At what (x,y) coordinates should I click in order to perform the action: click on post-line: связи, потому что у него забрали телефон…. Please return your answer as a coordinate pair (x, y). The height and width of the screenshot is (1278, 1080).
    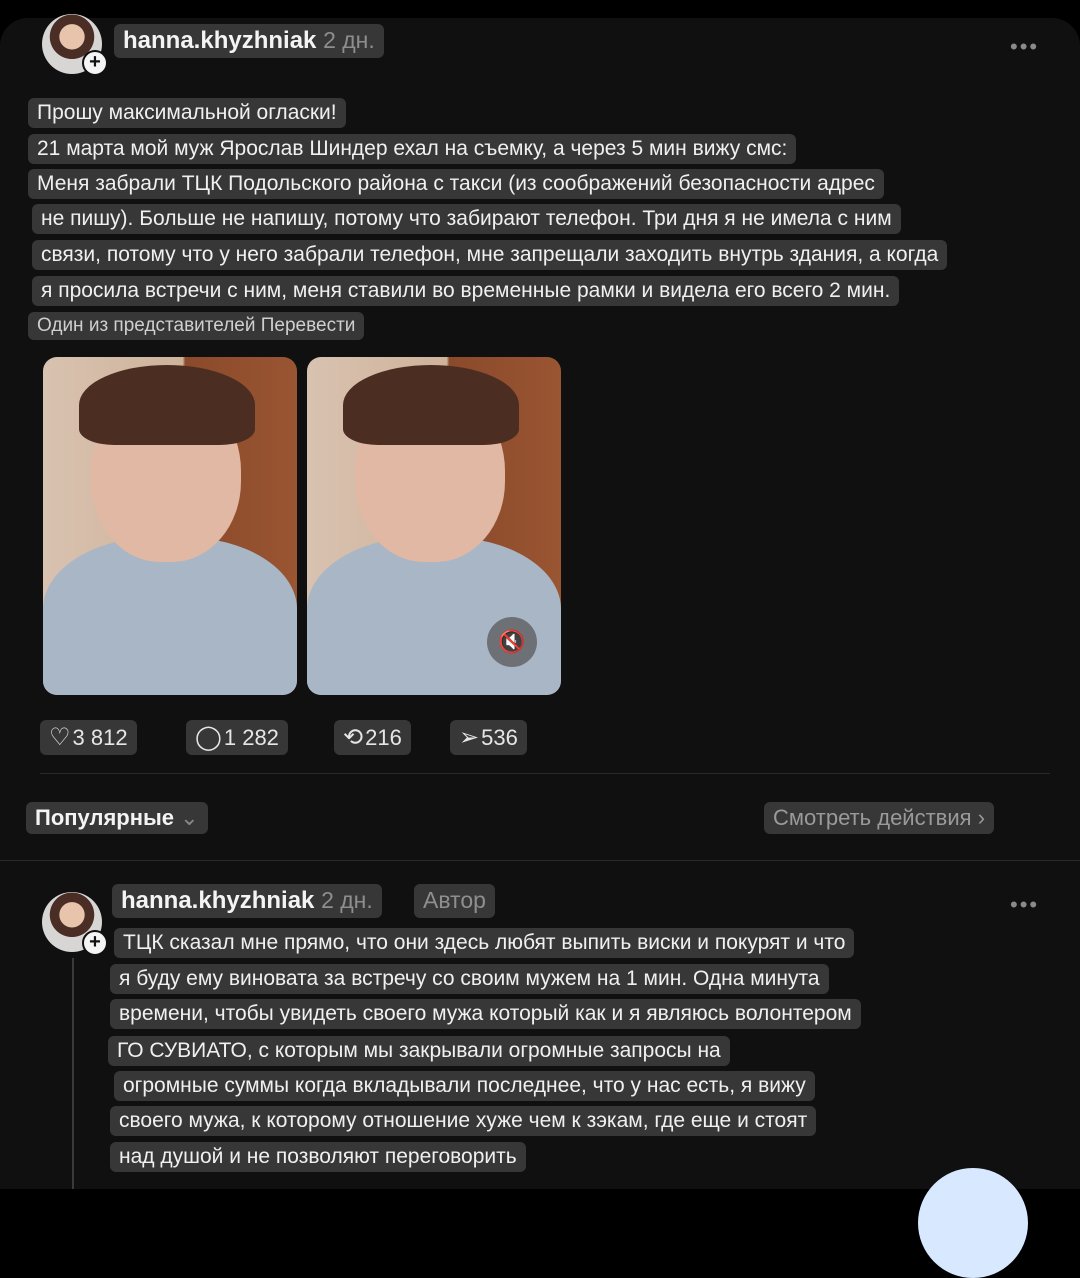
    Looking at the image, I should click on (490, 255).